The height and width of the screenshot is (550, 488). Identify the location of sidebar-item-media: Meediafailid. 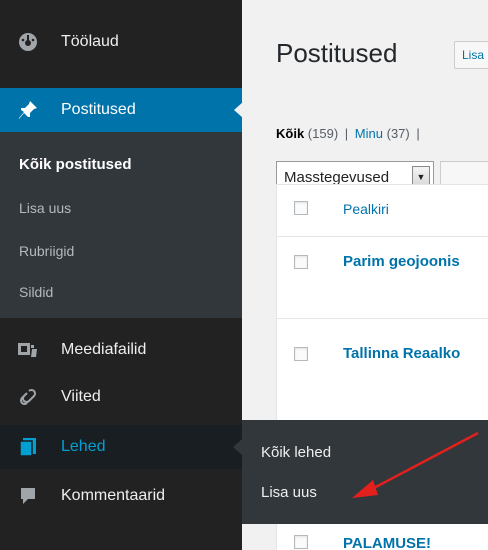
(121, 350).